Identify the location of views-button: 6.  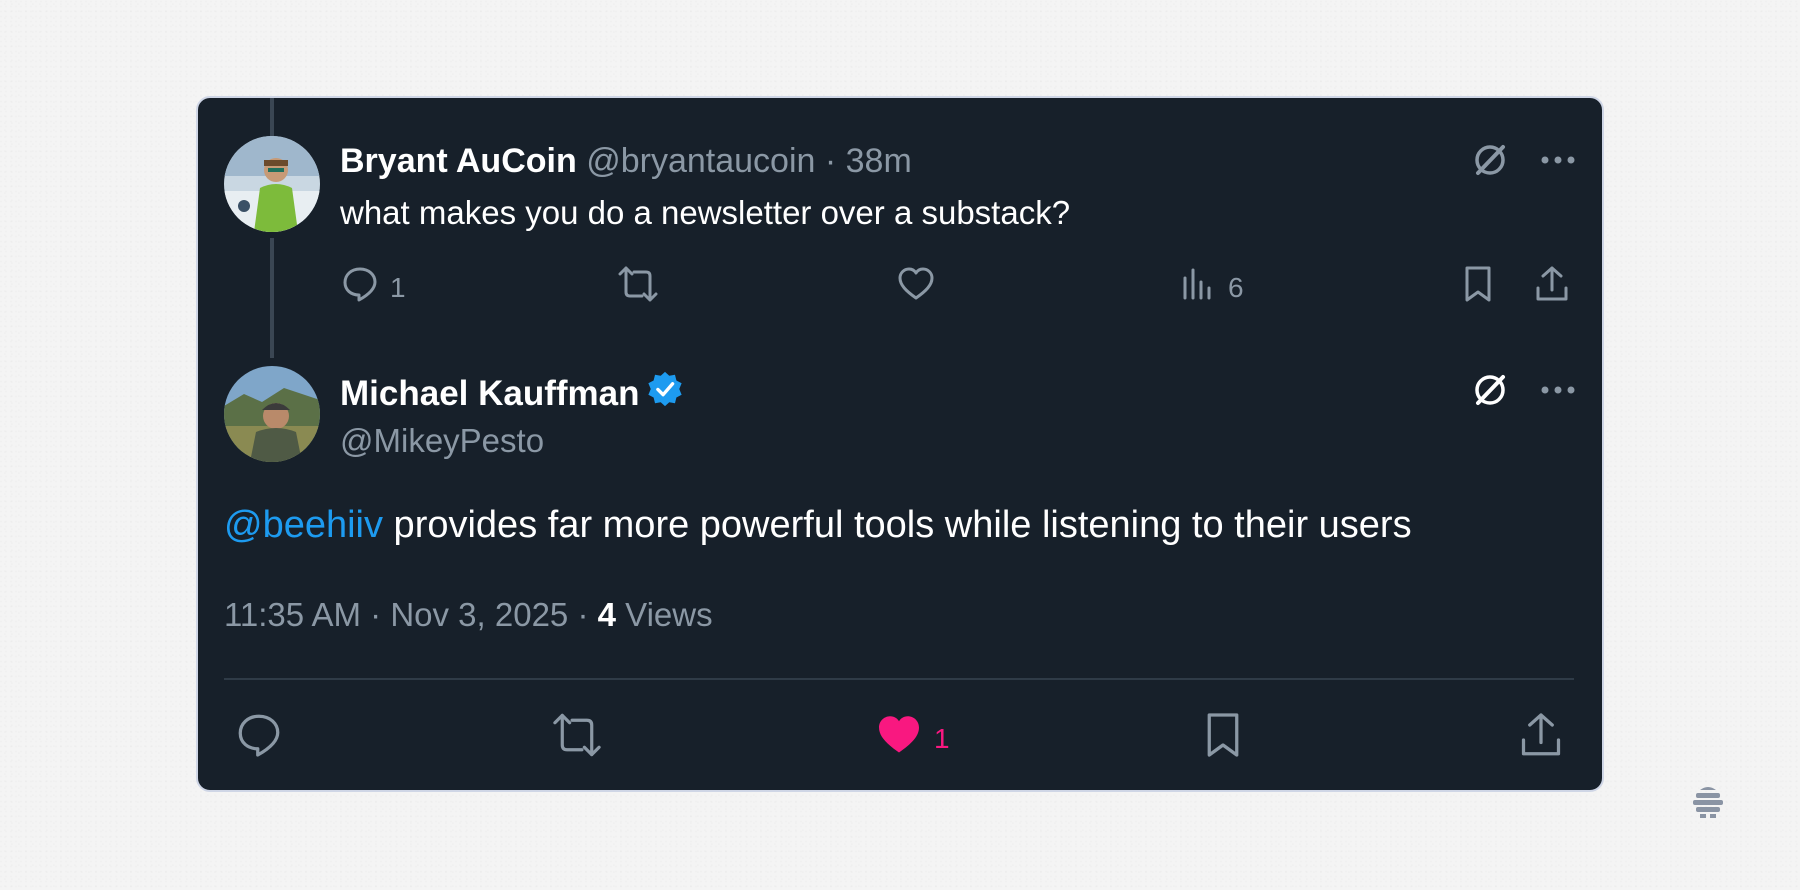
(1211, 287).